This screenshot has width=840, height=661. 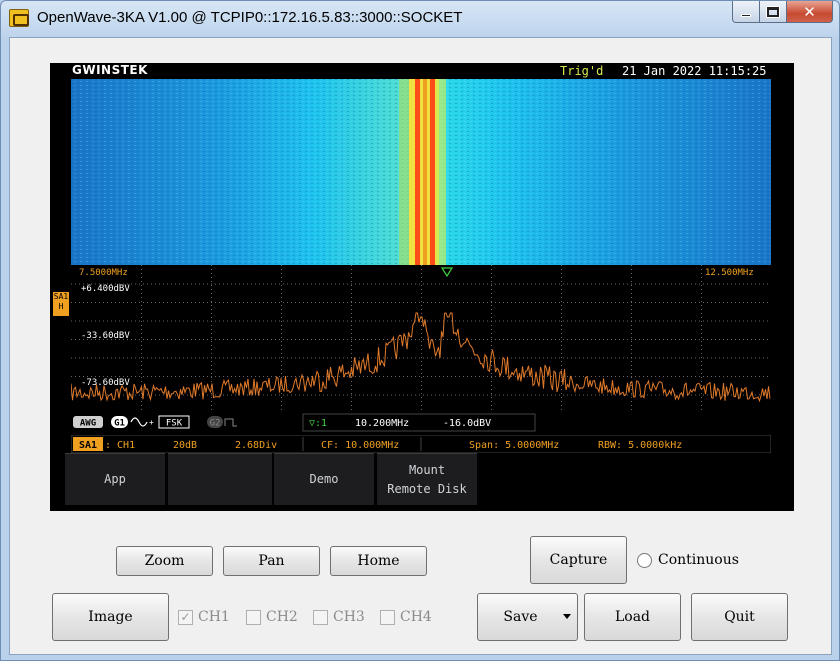 What do you see at coordinates (427, 479) in the screenshot?
I see `softkey-mount-remote-disk: Mount Remote Disk` at bounding box center [427, 479].